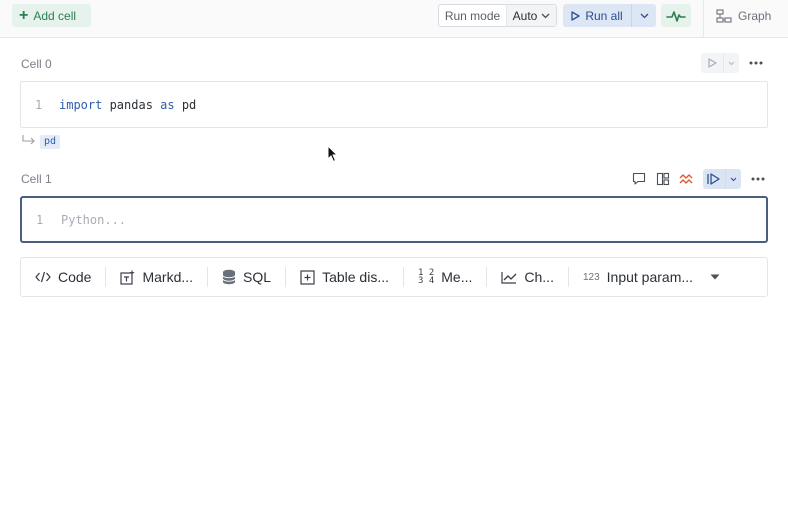  What do you see at coordinates (394, 19) in the screenshot?
I see `notebook-toolbar: + Add cell Run mode Auto Run all Graph` at bounding box center [394, 19].